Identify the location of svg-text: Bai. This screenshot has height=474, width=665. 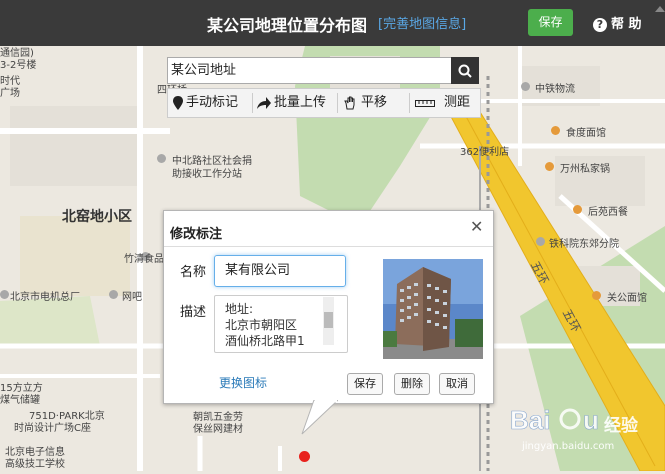
(530, 420).